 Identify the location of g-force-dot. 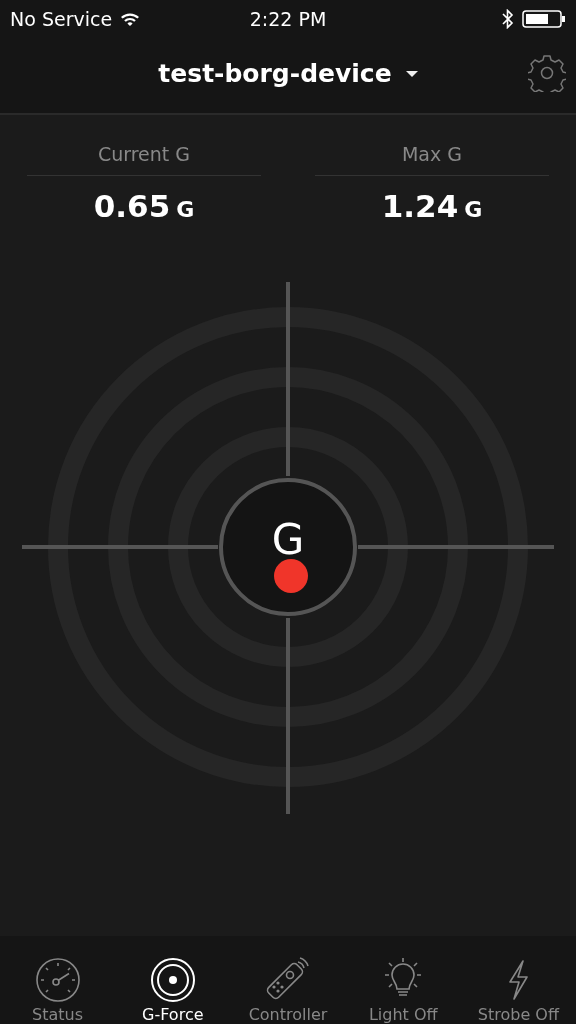
(291, 576).